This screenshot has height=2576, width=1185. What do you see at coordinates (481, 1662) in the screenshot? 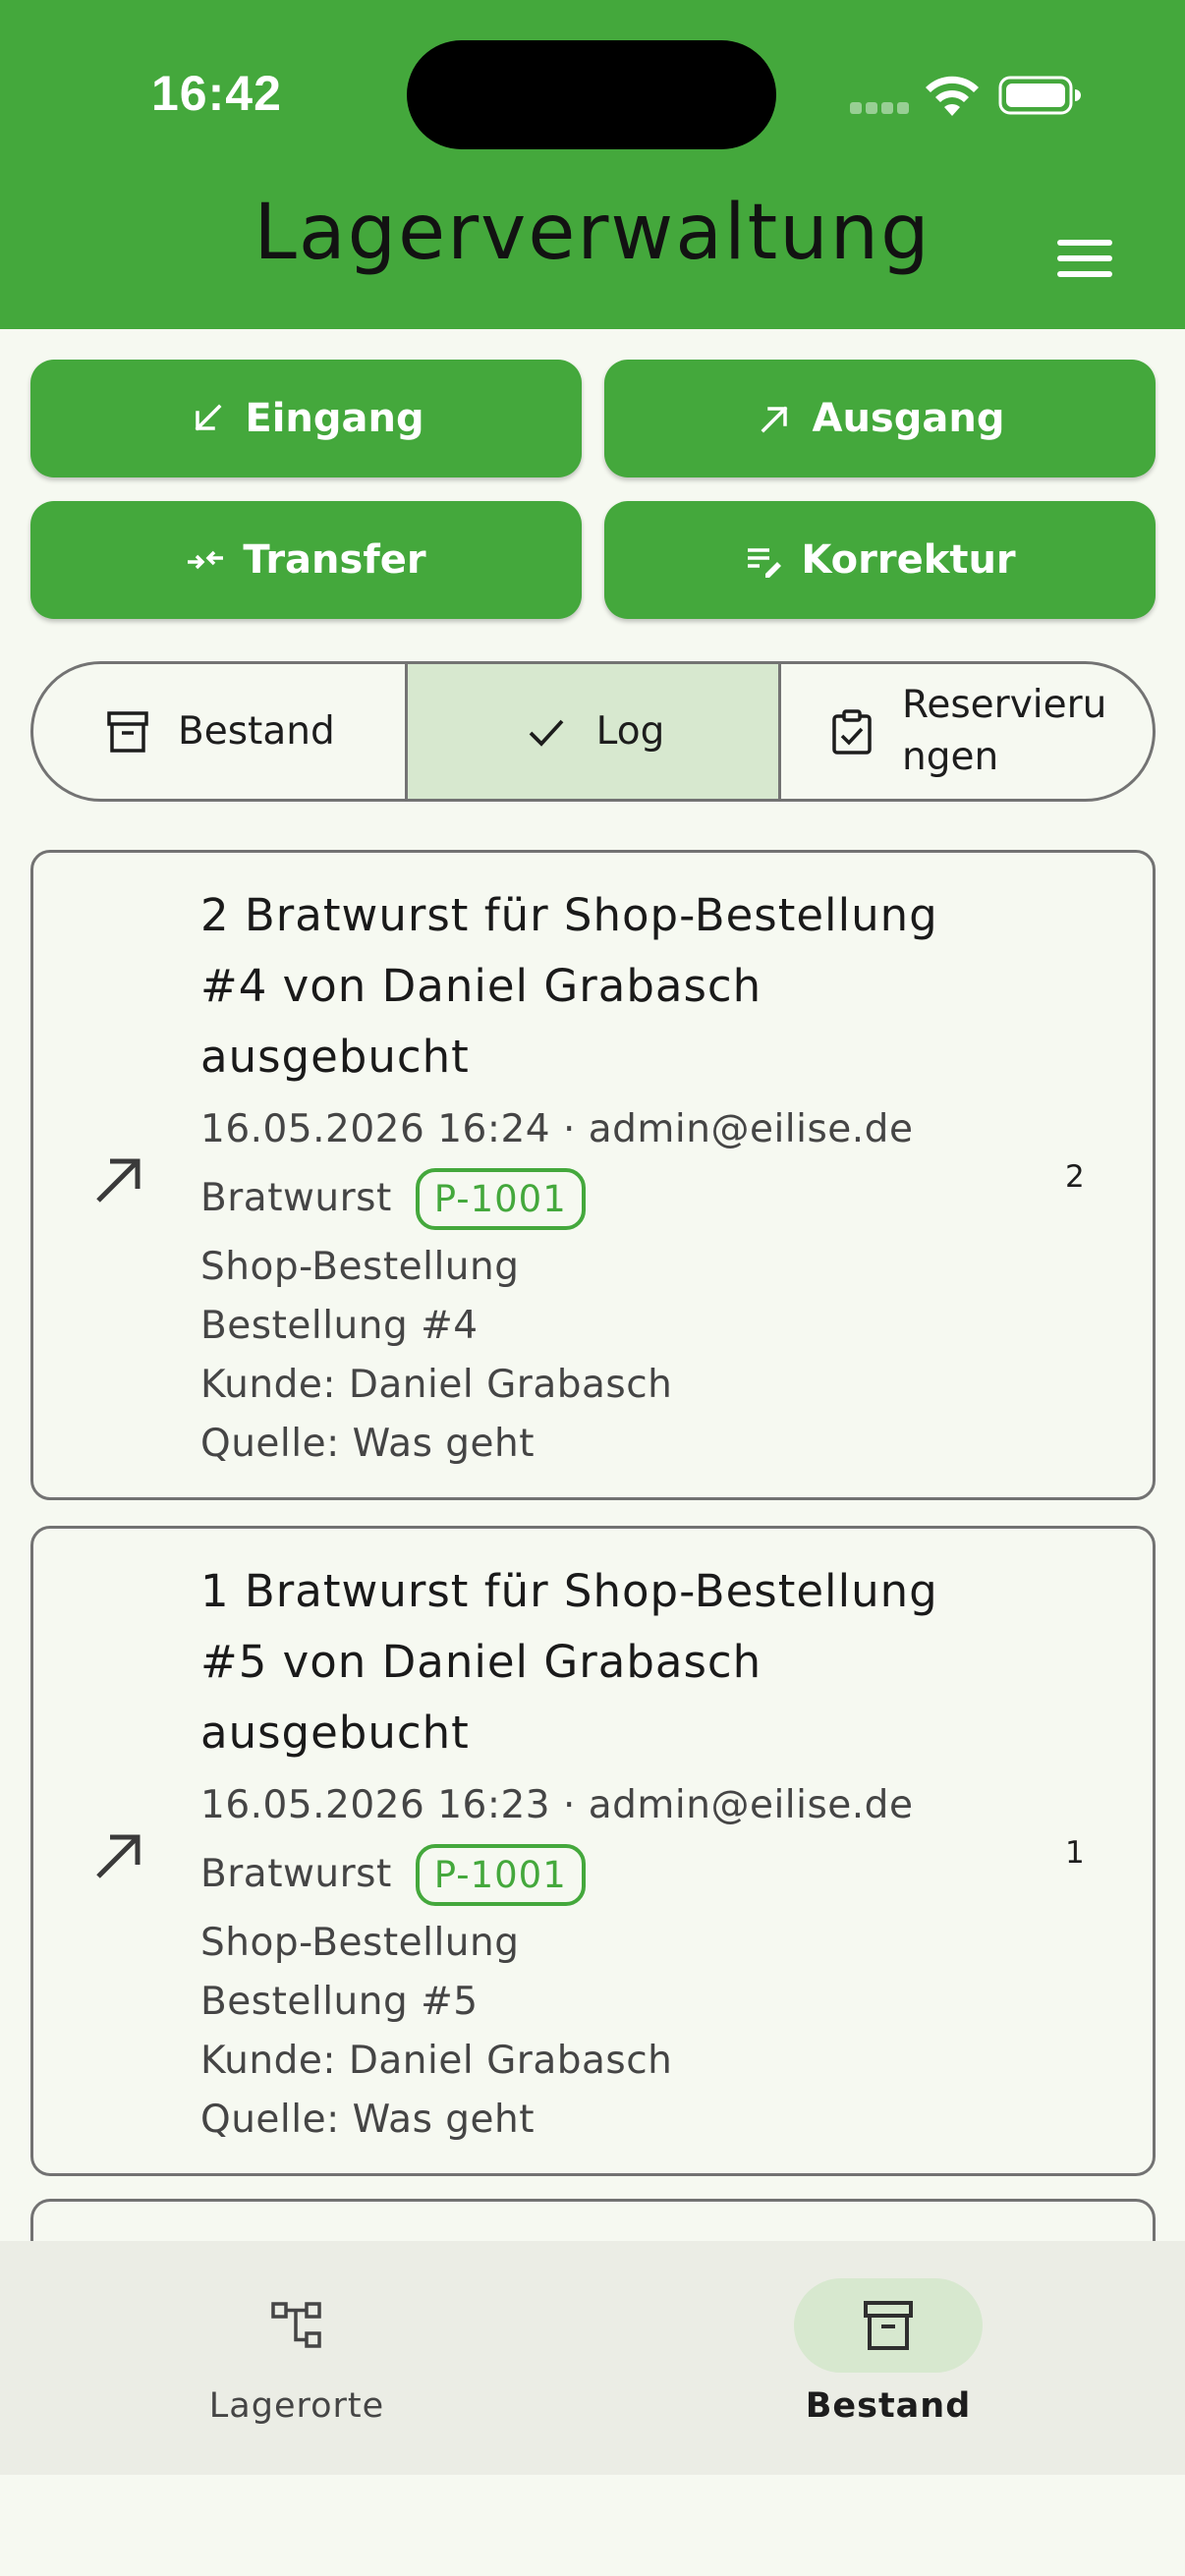
I see `log-entry-title-line: #5 von Daniel Grabasch` at bounding box center [481, 1662].